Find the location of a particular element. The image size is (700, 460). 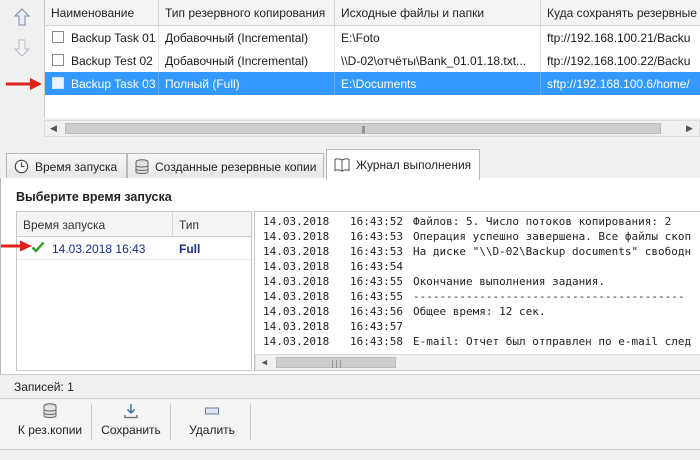

save-button: Сохранить is located at coordinates (131, 424).